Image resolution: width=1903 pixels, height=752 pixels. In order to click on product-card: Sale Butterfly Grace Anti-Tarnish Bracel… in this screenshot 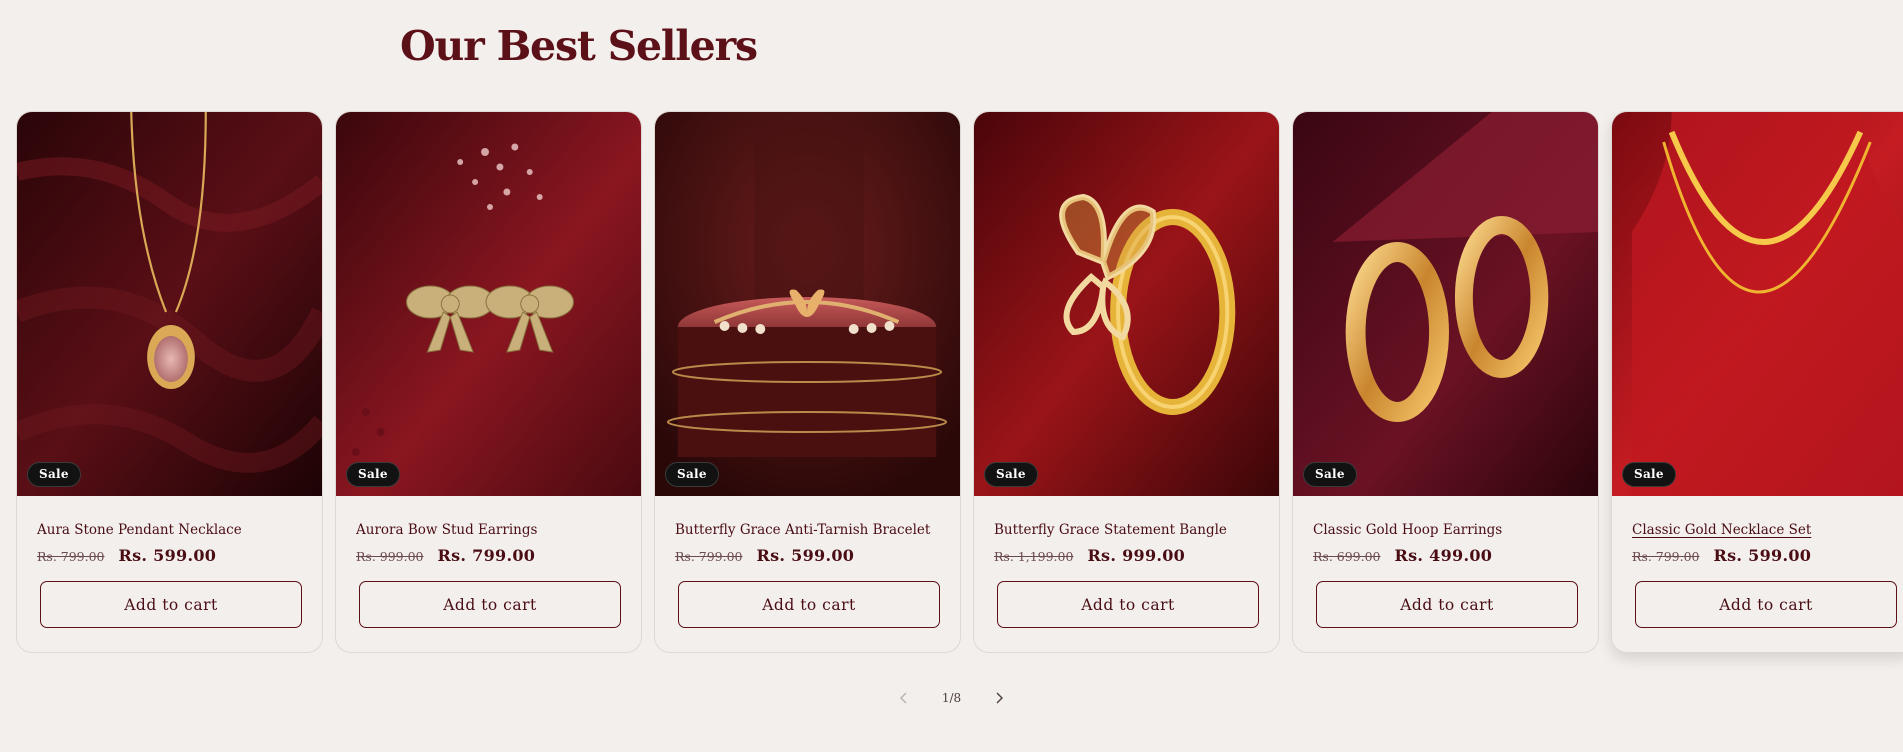, I will do `click(807, 382)`.